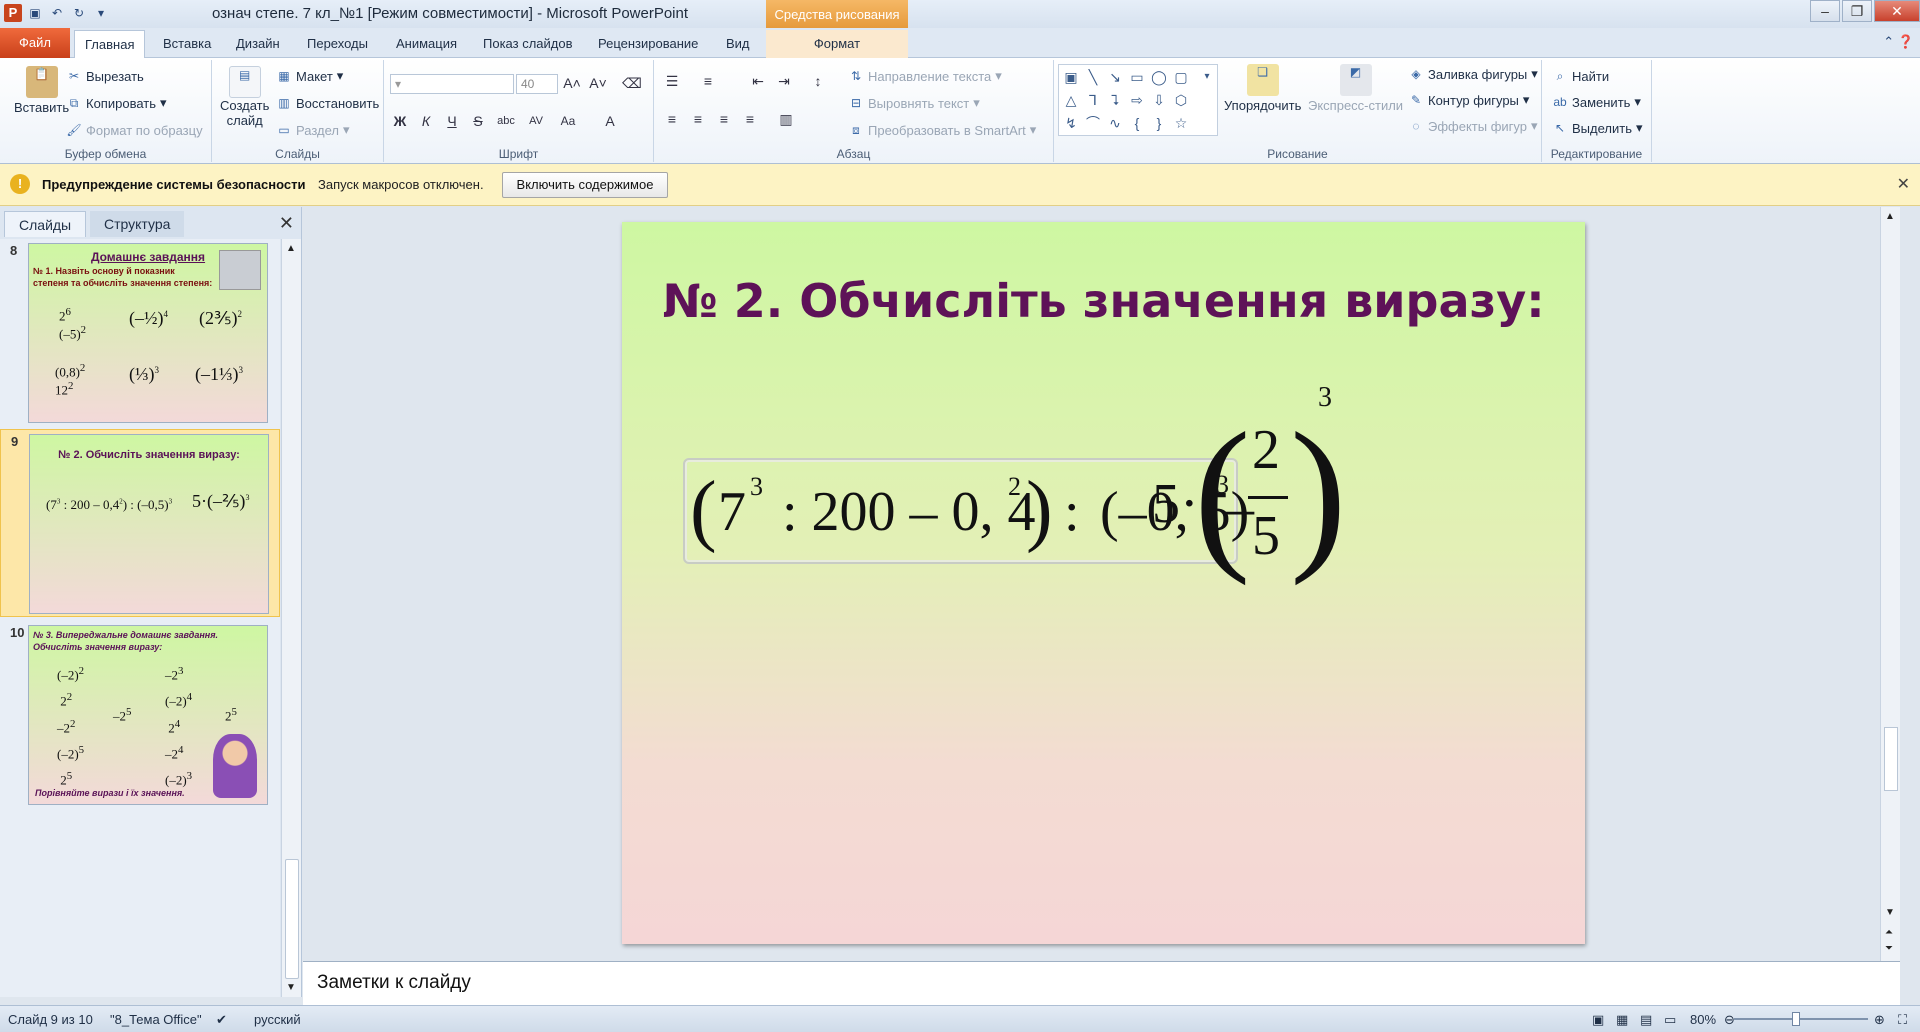  I want to click on italic-button: К, so click(426, 121).